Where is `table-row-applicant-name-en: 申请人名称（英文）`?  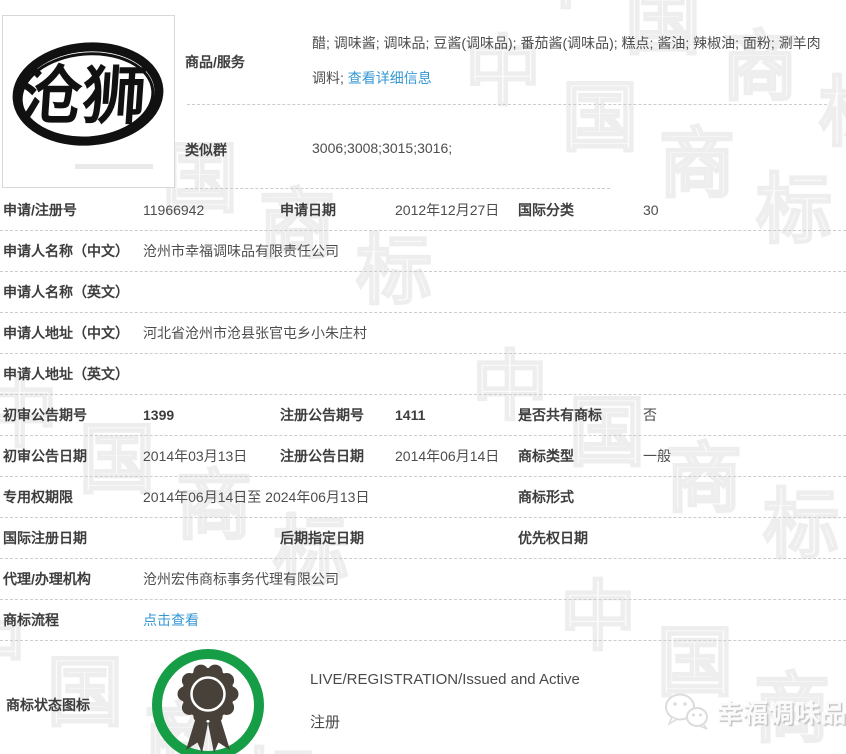 table-row-applicant-name-en: 申请人名称（英文） is located at coordinates (423, 292).